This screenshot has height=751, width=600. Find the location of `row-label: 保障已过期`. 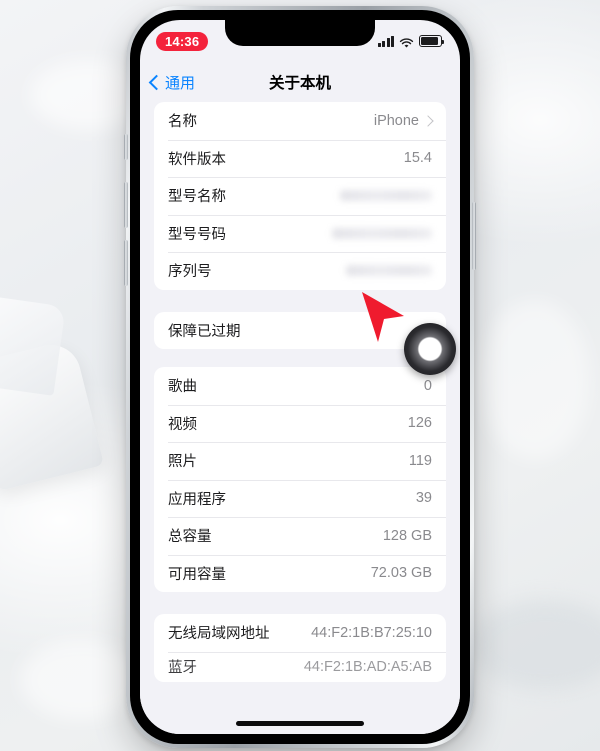

row-label: 保障已过期 is located at coordinates (204, 331).